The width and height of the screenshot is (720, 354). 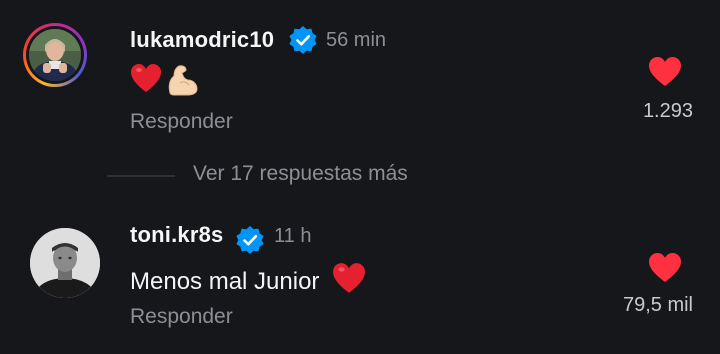 I want to click on comment-text, so click(x=165, y=80).